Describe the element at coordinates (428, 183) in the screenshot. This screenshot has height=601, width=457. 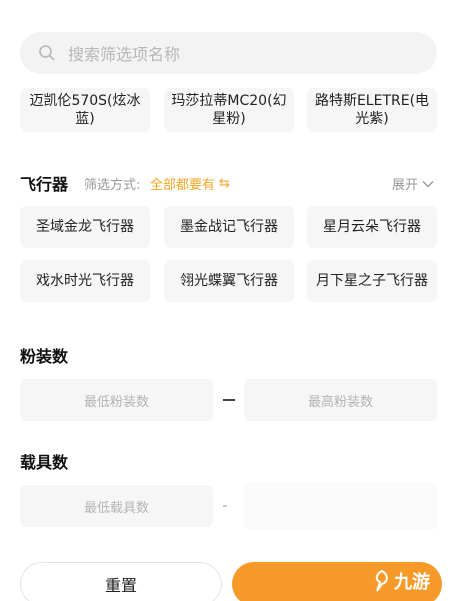
I see `chevron-down-icon` at that location.